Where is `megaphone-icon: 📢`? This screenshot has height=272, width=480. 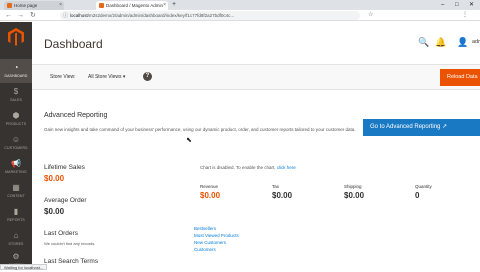 megaphone-icon: 📢 is located at coordinates (16, 163).